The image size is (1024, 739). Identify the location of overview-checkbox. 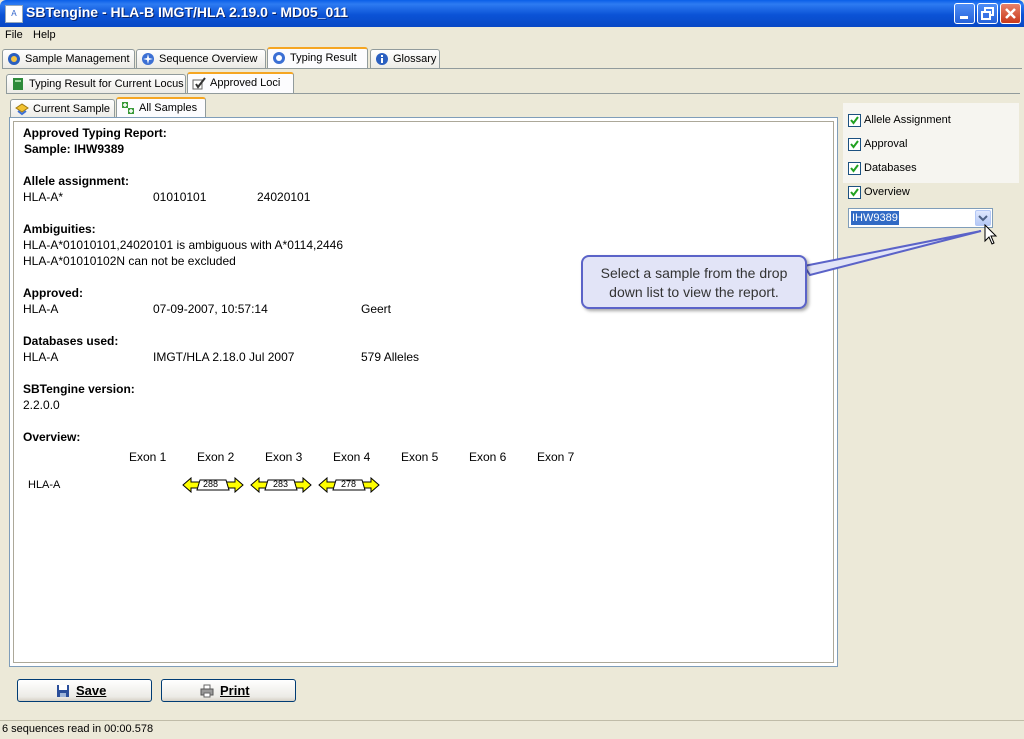
(854, 192).